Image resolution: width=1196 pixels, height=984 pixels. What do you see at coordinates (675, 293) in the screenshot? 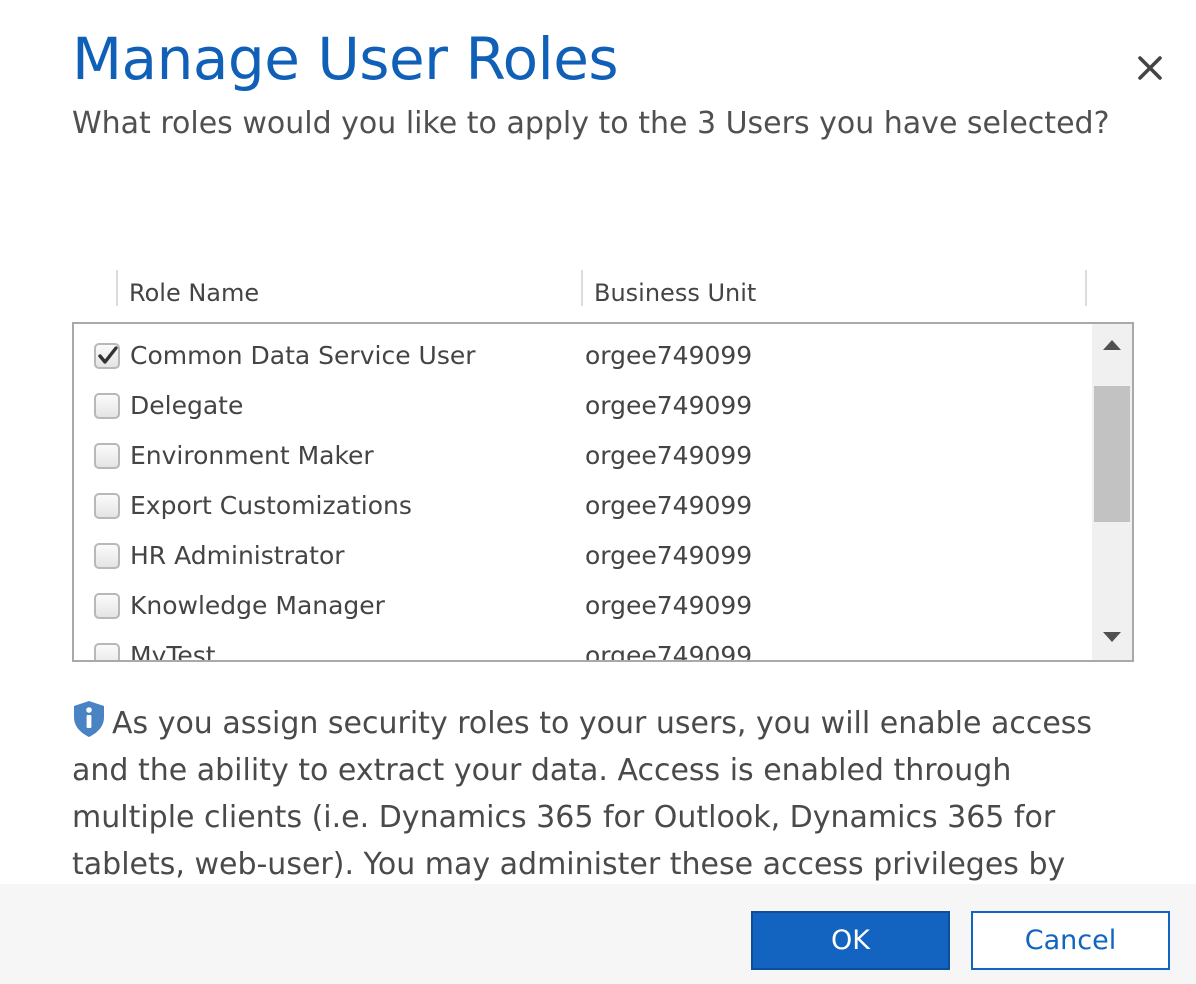
I see `column-header-business-unit: Business Unit` at bounding box center [675, 293].